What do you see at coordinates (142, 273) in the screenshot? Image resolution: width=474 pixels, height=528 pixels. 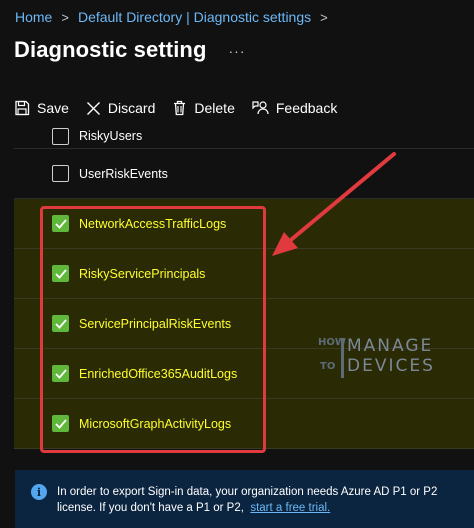 I see `log-category-label: RiskyServicePrincipals` at bounding box center [142, 273].